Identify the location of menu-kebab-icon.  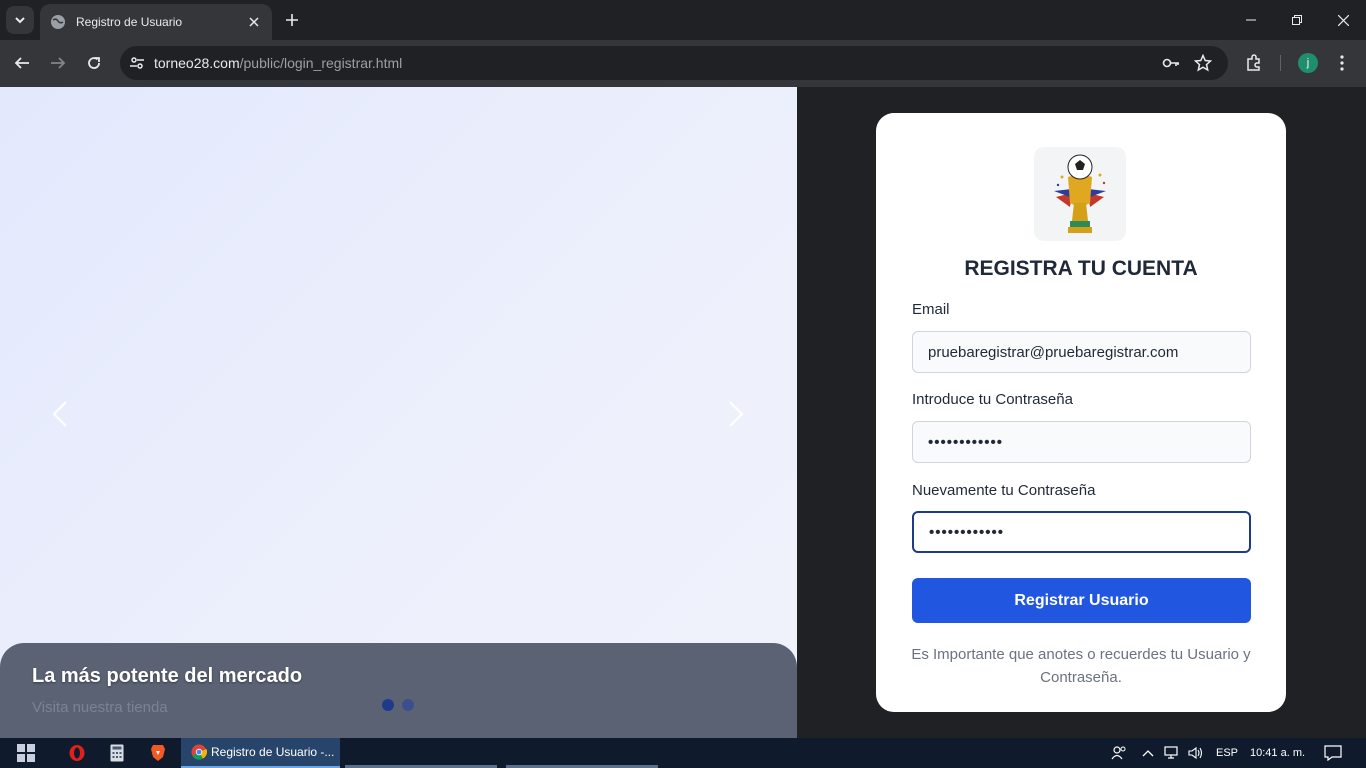
(1342, 63).